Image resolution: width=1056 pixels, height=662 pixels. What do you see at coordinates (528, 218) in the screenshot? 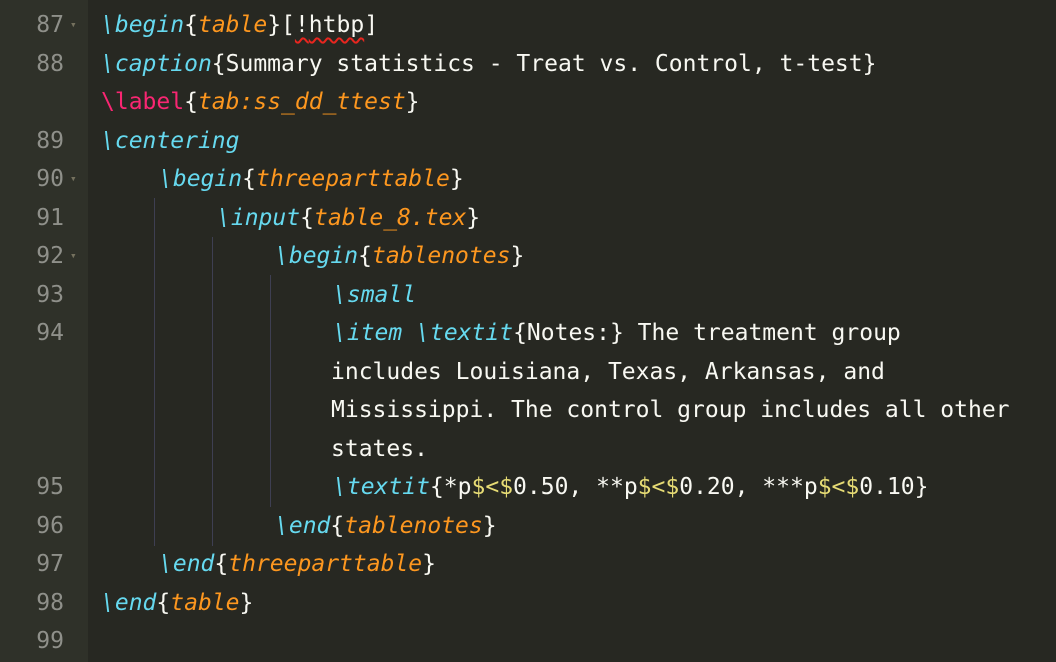
I see `code-line: 91 \input{table_8.tex}` at bounding box center [528, 218].